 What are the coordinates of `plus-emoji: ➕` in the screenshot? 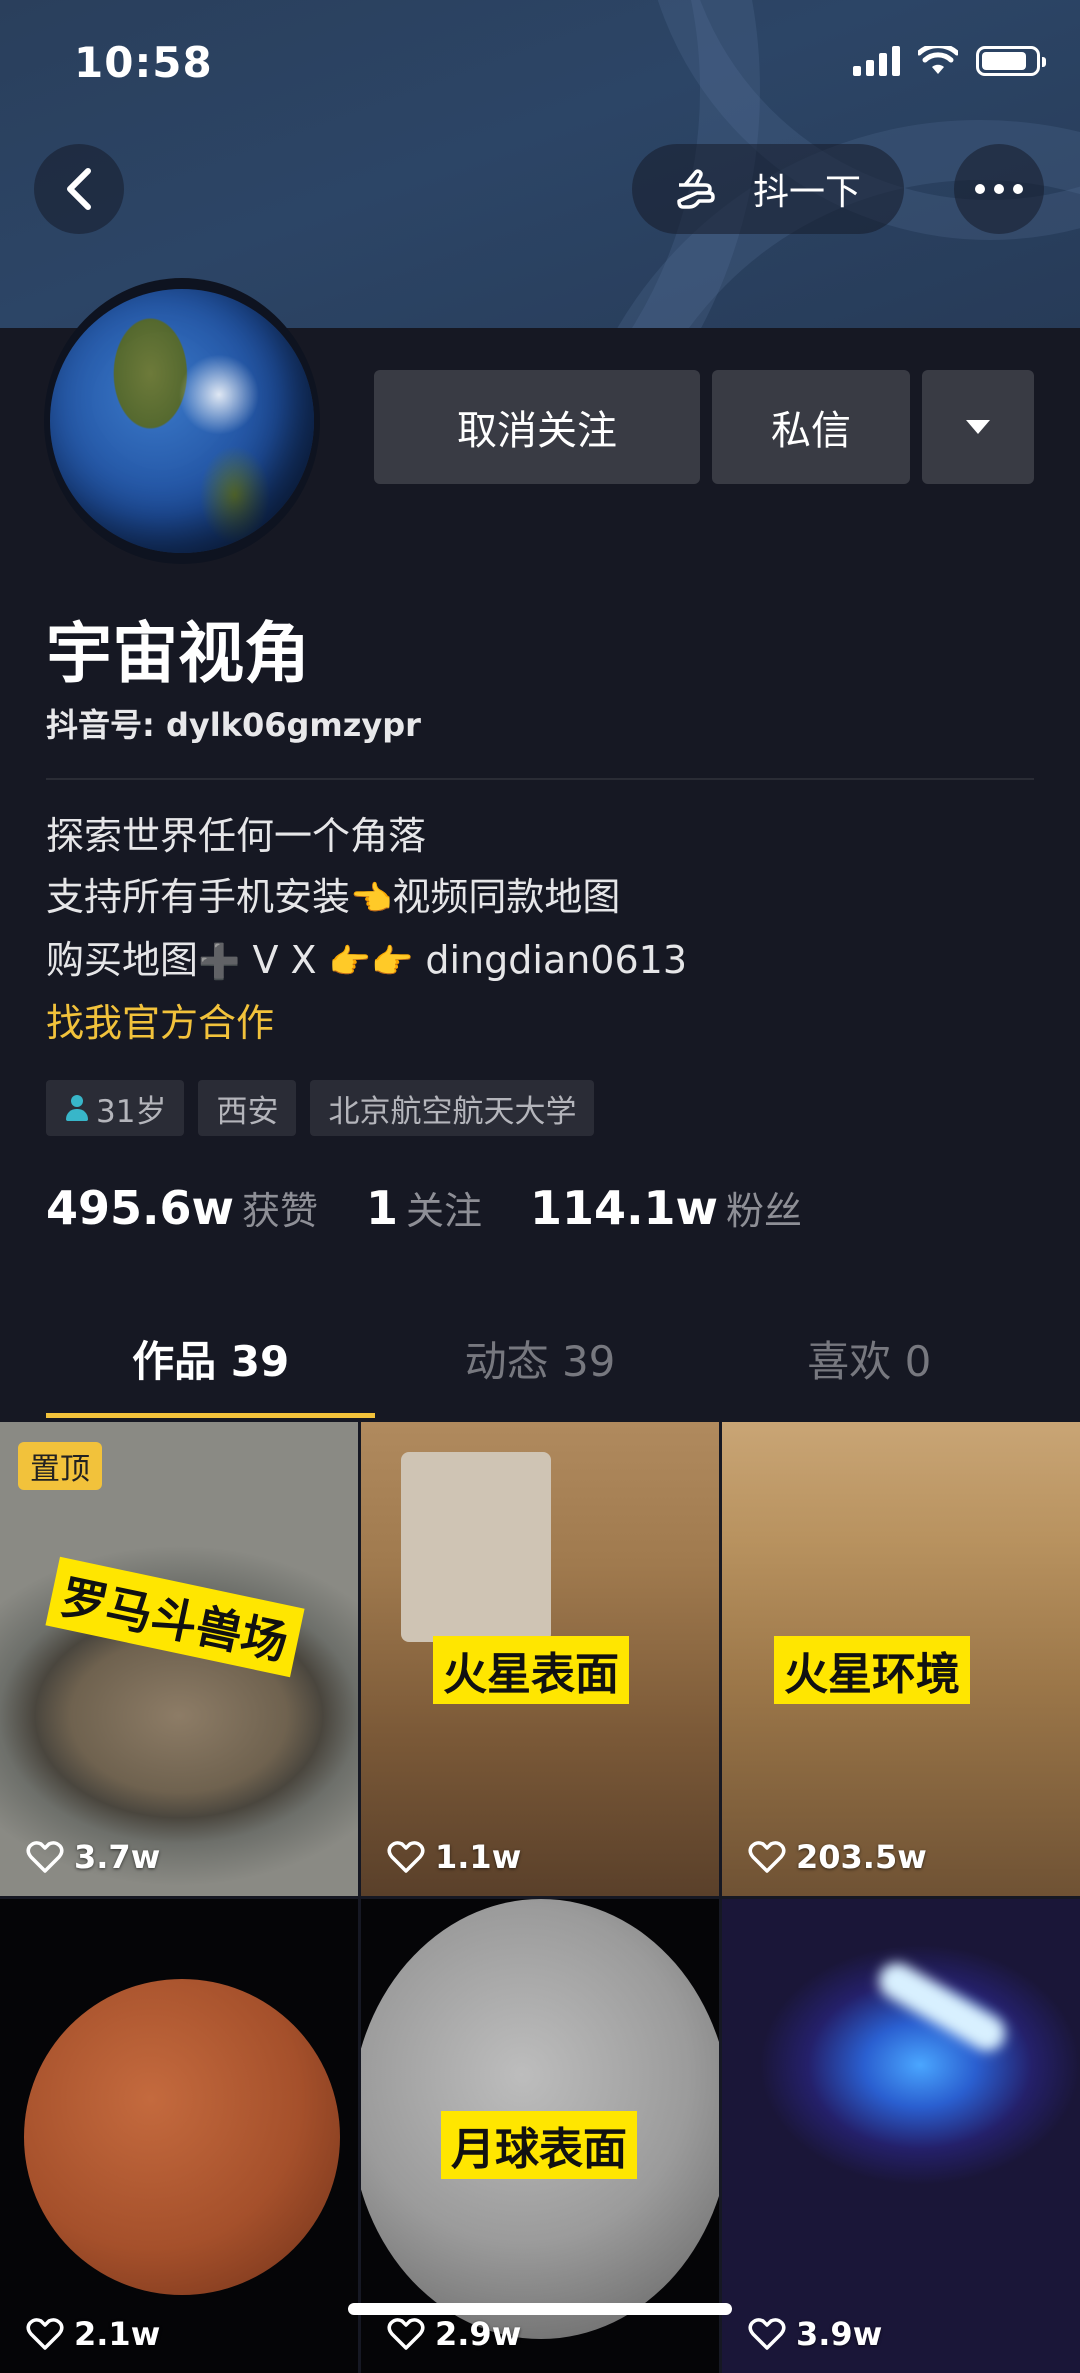 It's located at (219, 962).